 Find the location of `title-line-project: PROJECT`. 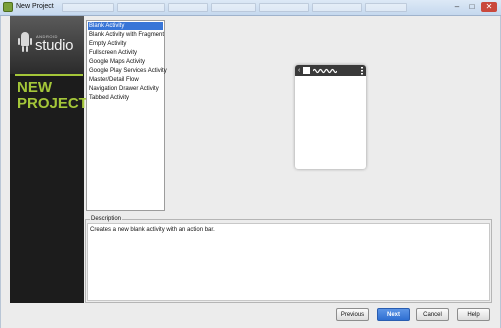

title-line-project: PROJECT is located at coordinates (52, 103).